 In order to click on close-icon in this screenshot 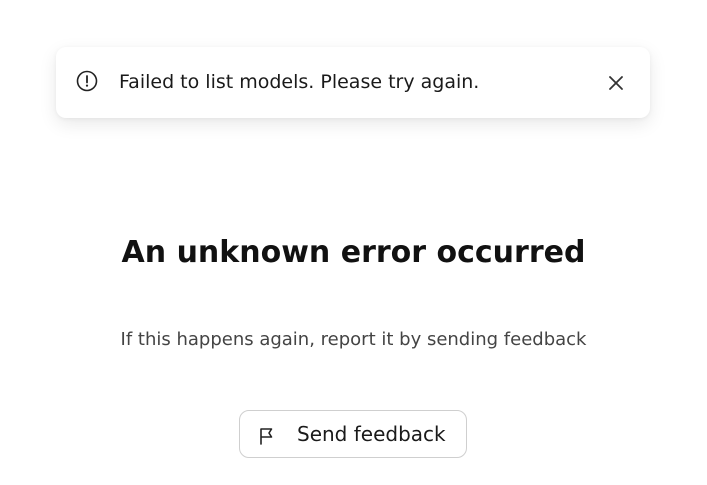, I will do `click(616, 83)`.